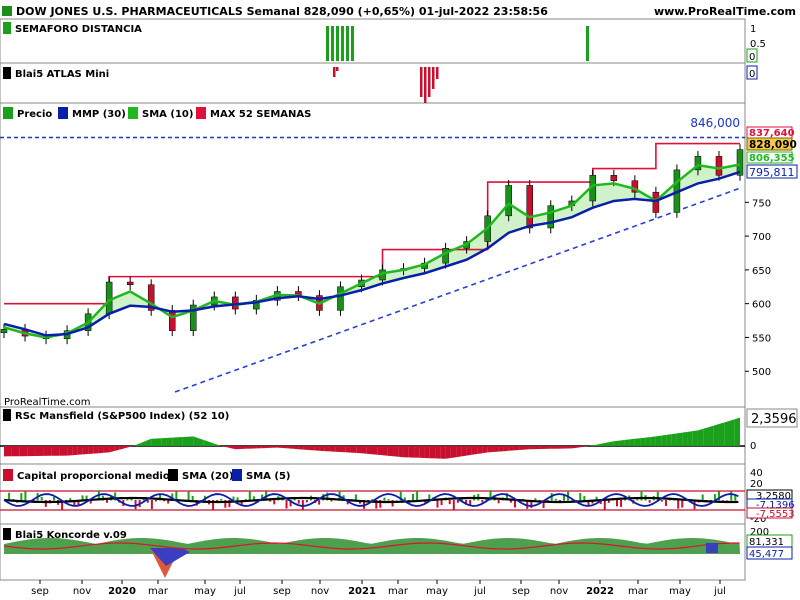  What do you see at coordinates (600, 591) in the screenshot?
I see `x-tick-label: 2022` at bounding box center [600, 591].